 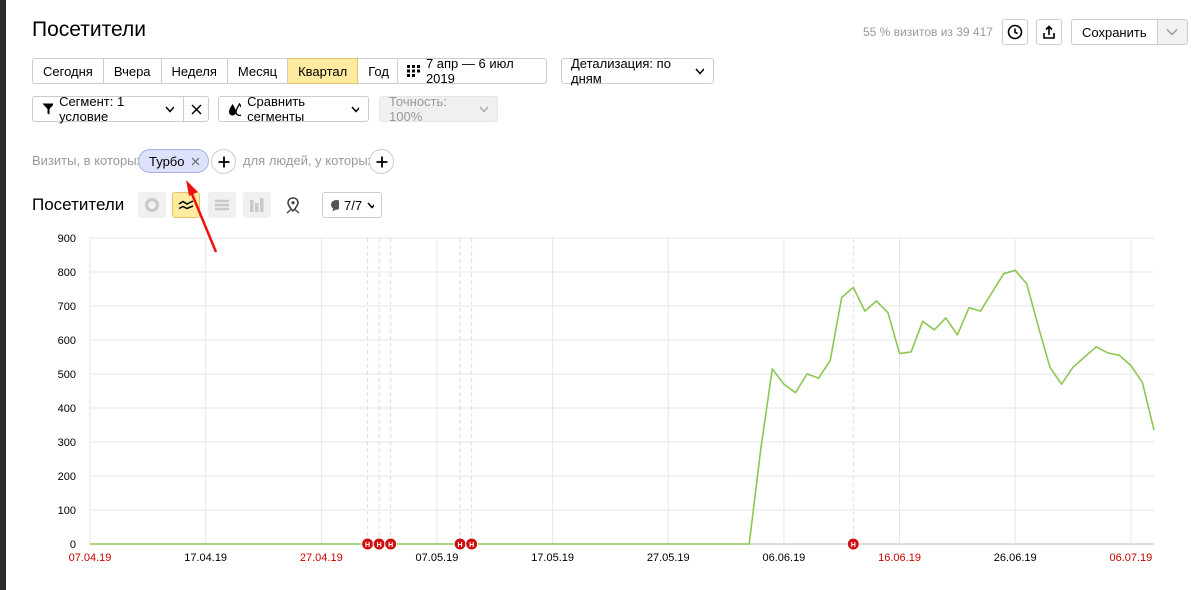 What do you see at coordinates (73, 545) in the screenshot?
I see `y-tick-label: 0` at bounding box center [73, 545].